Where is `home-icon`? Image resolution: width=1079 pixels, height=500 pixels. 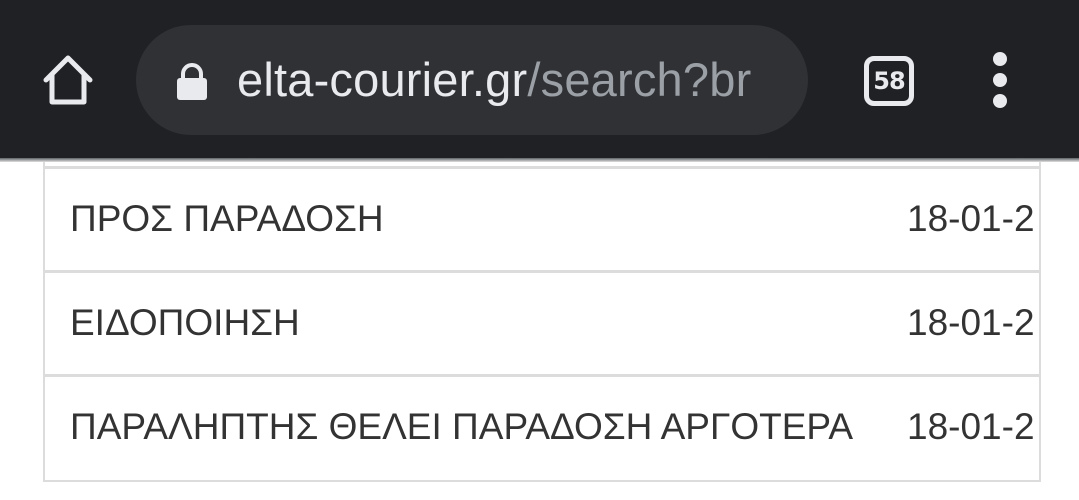 home-icon is located at coordinates (68, 80).